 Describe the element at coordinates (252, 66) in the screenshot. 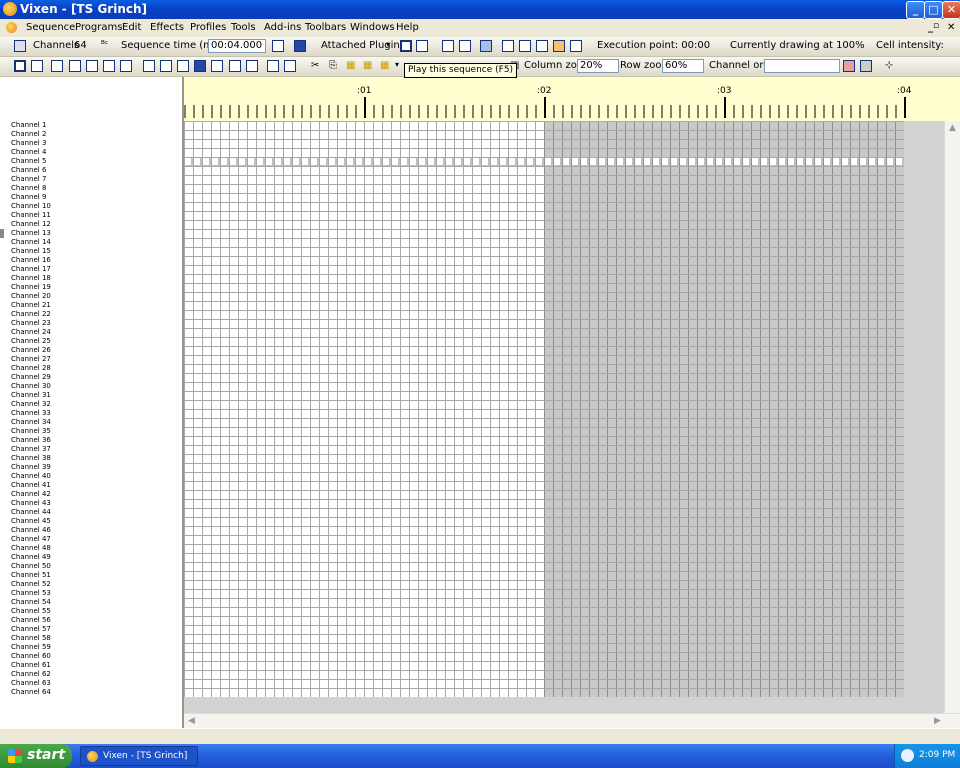

I see `sparkle-icon` at that location.